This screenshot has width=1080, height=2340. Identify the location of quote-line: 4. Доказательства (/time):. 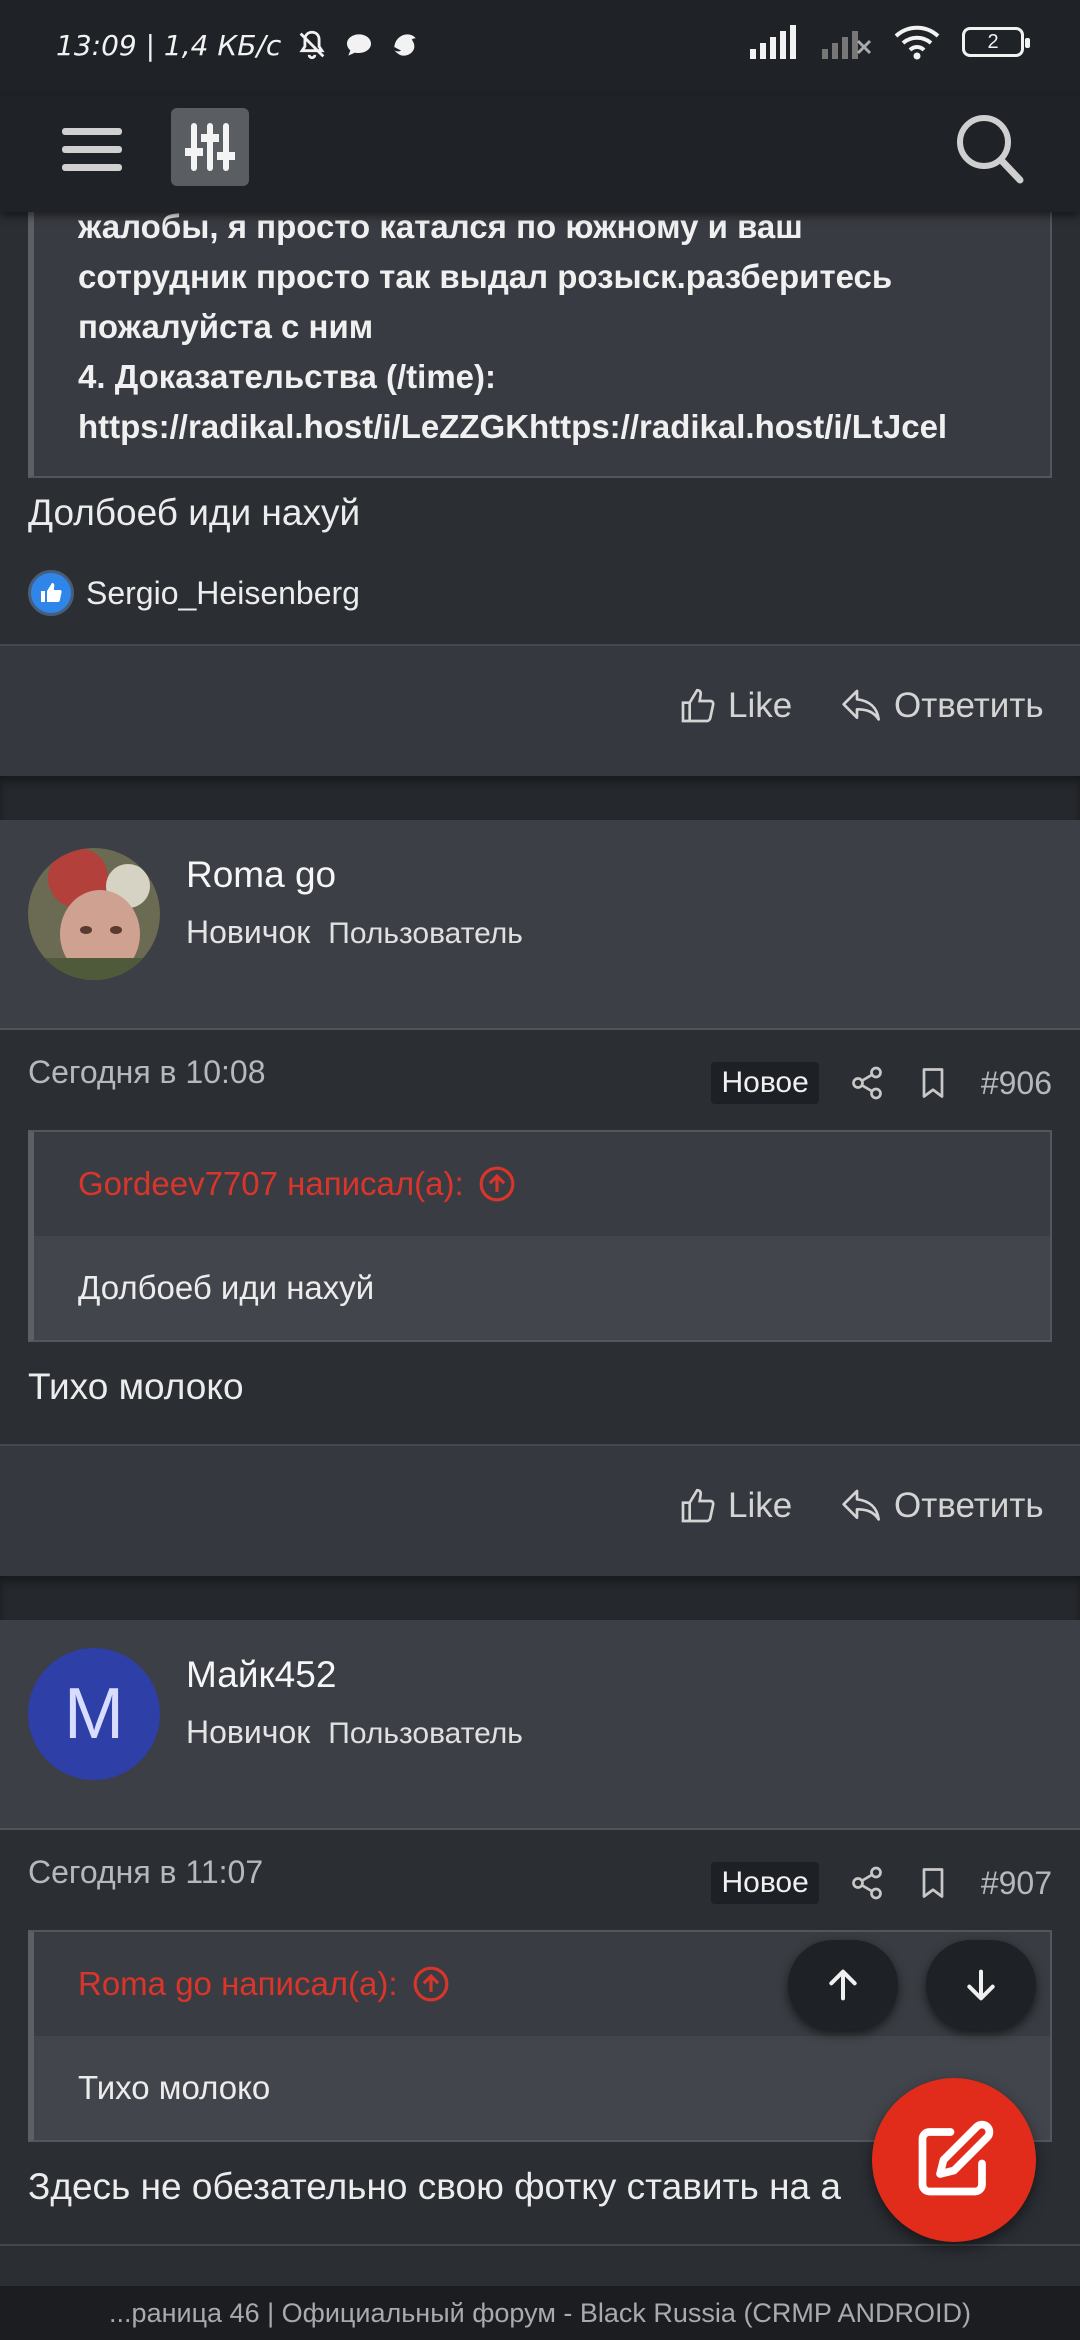
(287, 376).